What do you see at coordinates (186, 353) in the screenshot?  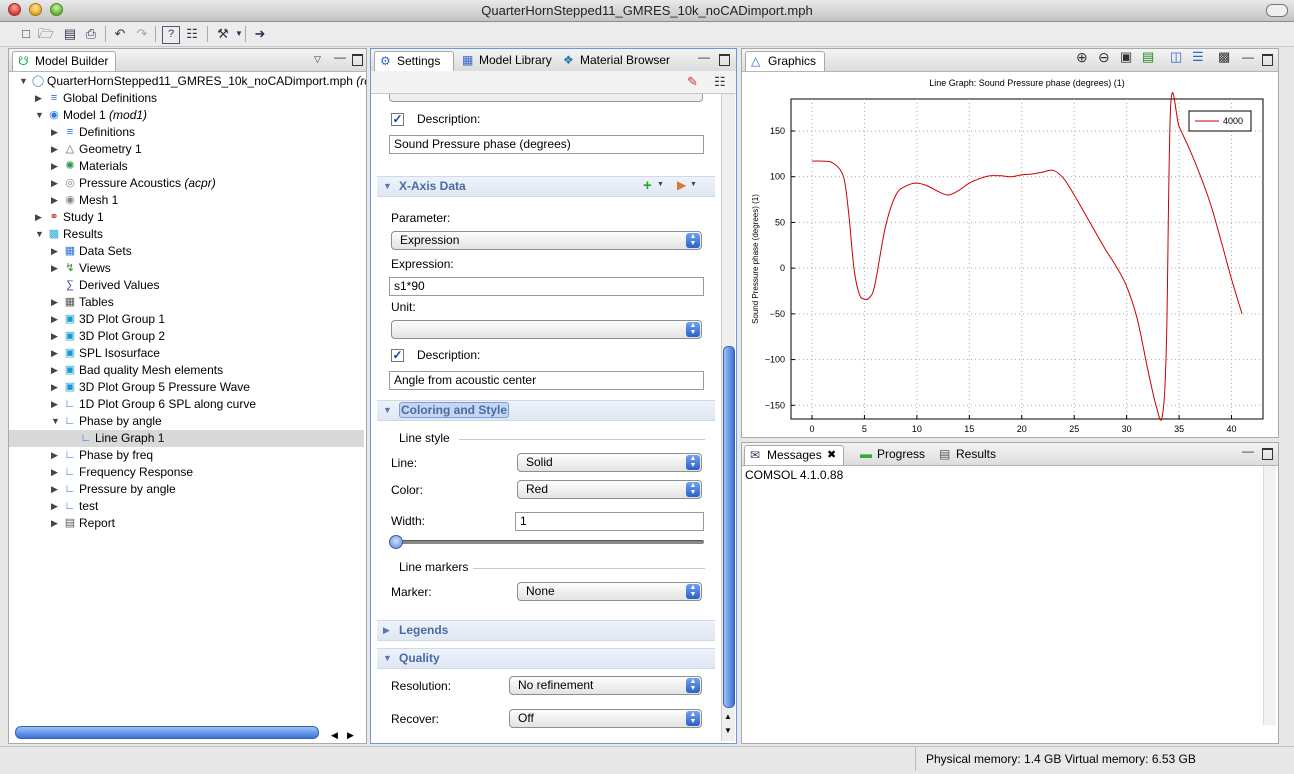 I see `tree-item: ▶ ▣ SPL Isosurface` at bounding box center [186, 353].